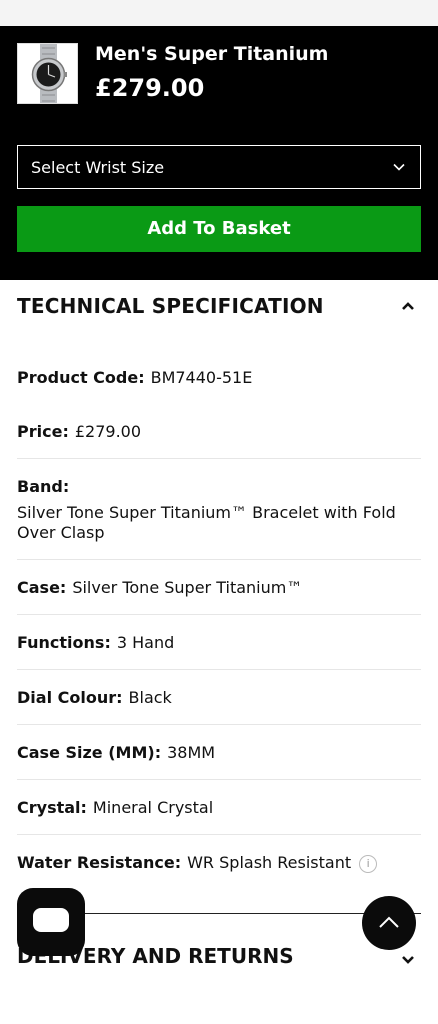  I want to click on spec-key: Case Size (MM):, so click(89, 752).